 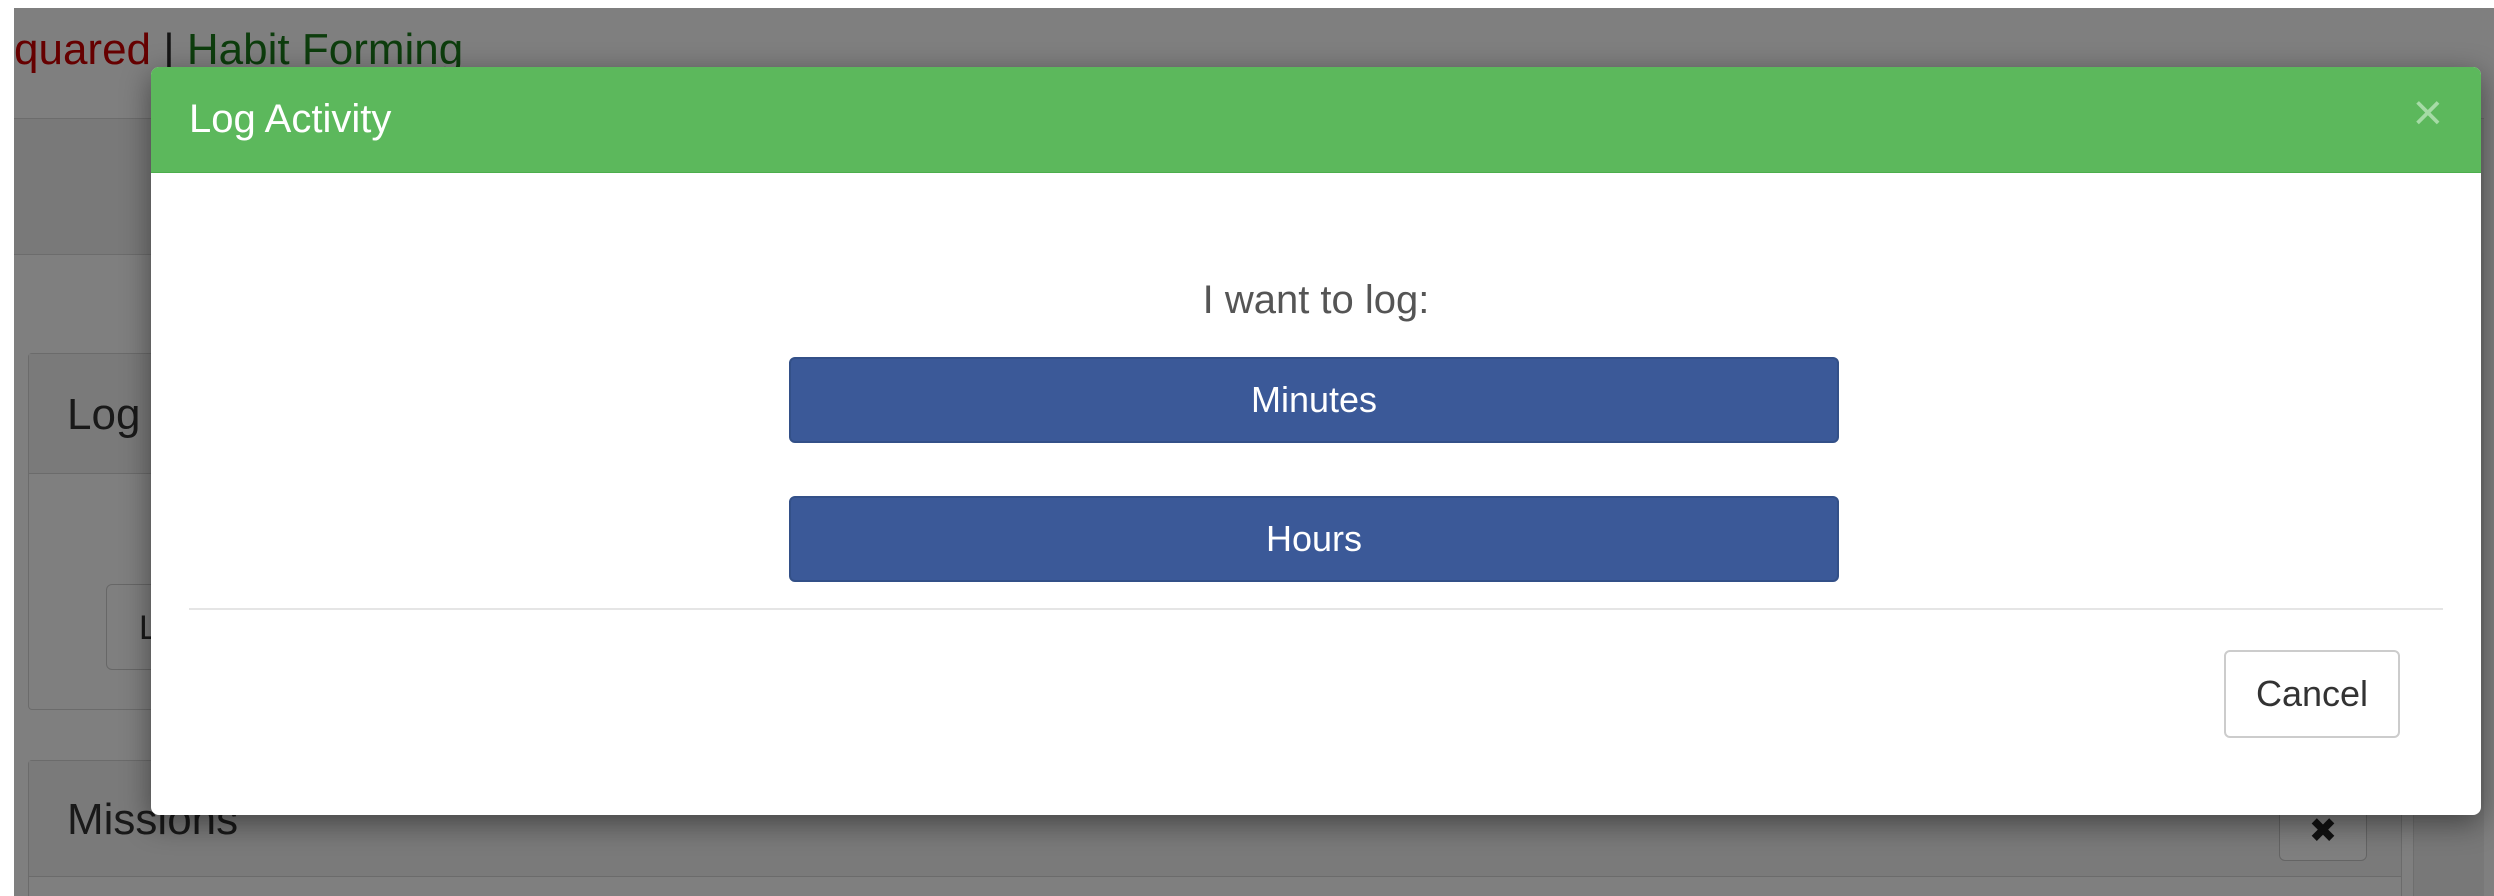 I want to click on close-icon: ×, so click(x=2427, y=113).